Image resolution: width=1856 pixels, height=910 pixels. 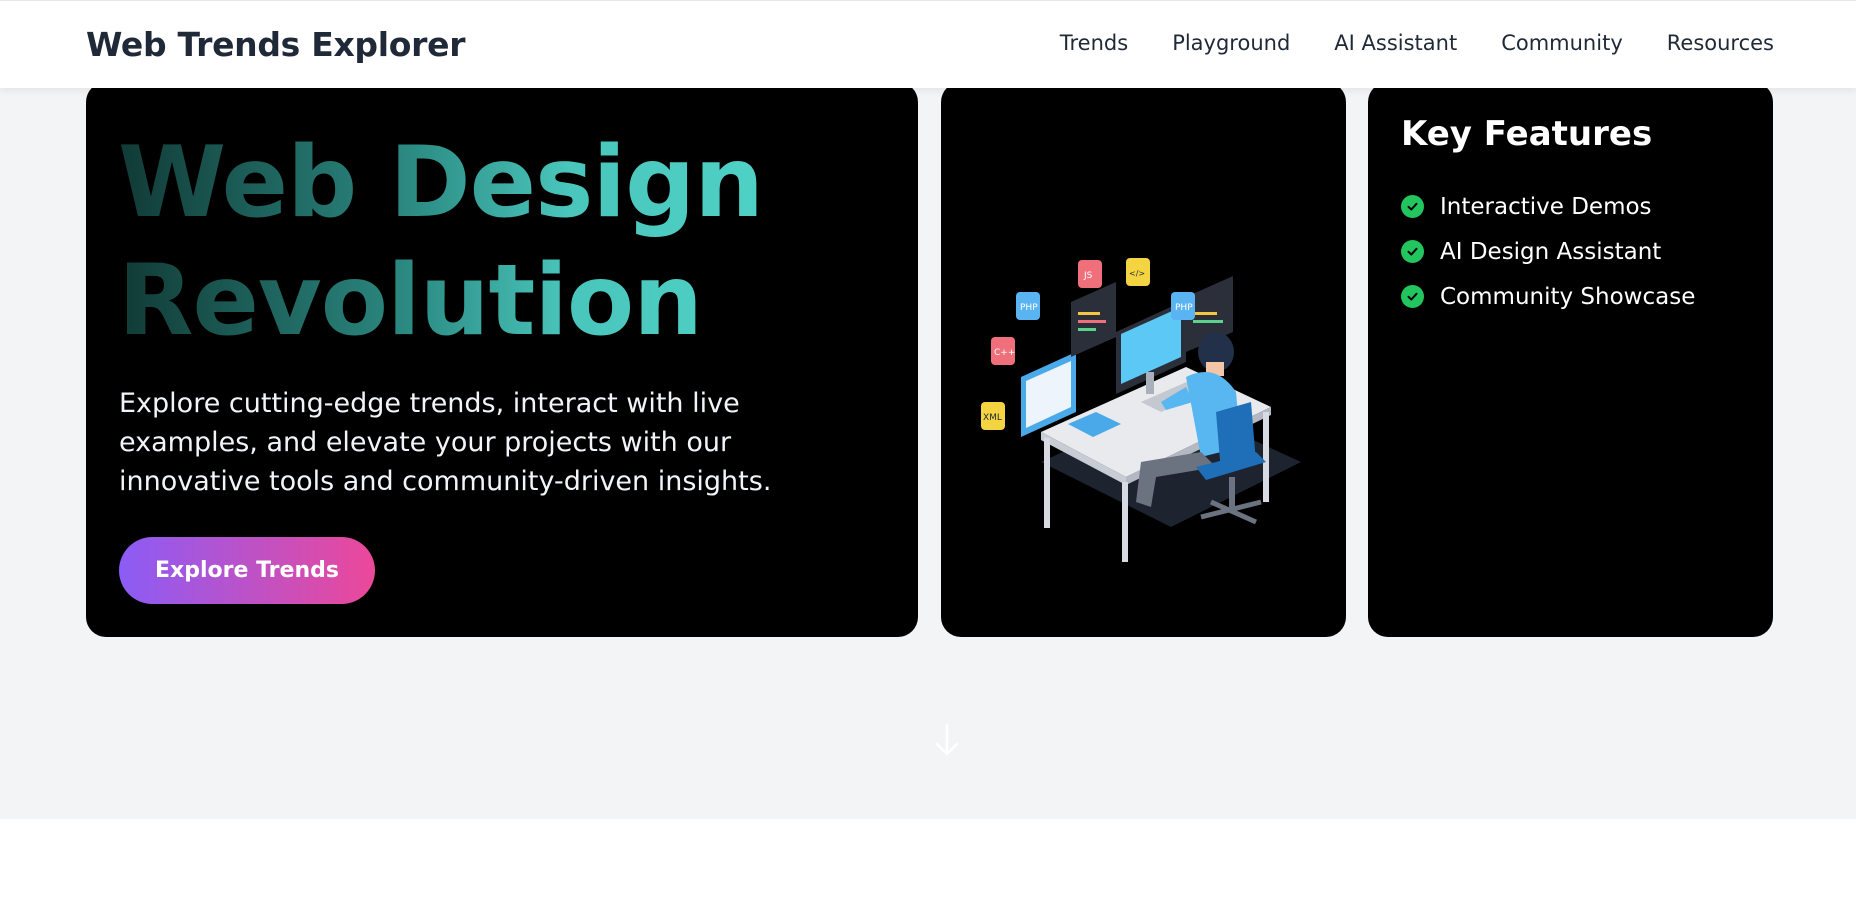 I want to click on nav-link-playground: Playground, so click(x=1231, y=43).